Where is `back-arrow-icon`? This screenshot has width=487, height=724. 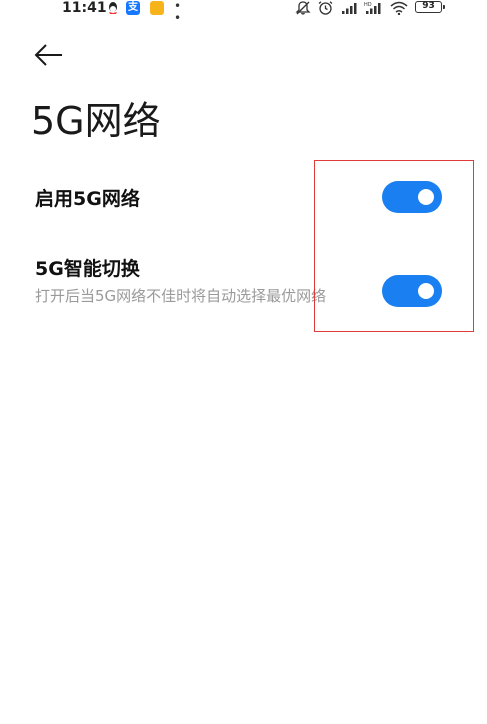 back-arrow-icon is located at coordinates (48, 55).